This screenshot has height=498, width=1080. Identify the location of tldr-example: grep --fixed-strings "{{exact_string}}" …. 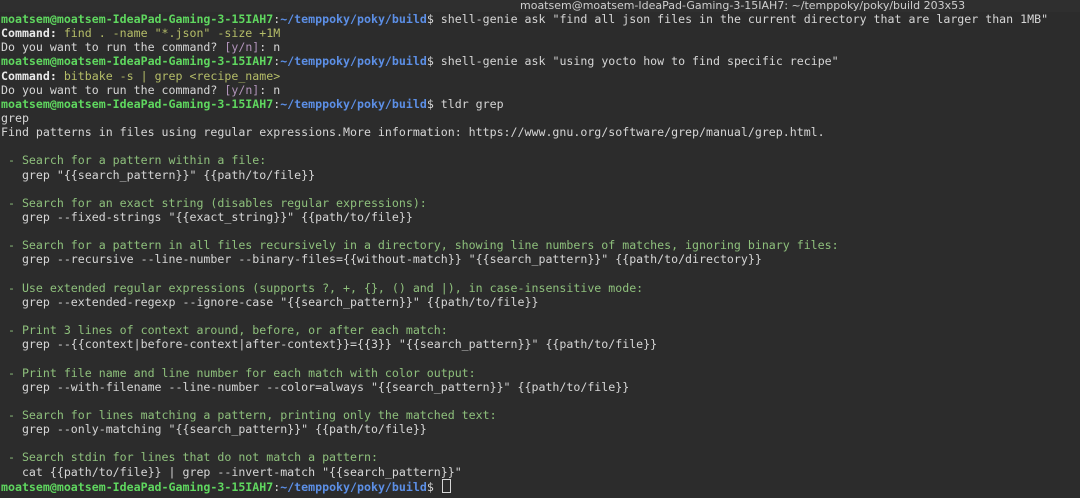
(540, 217).